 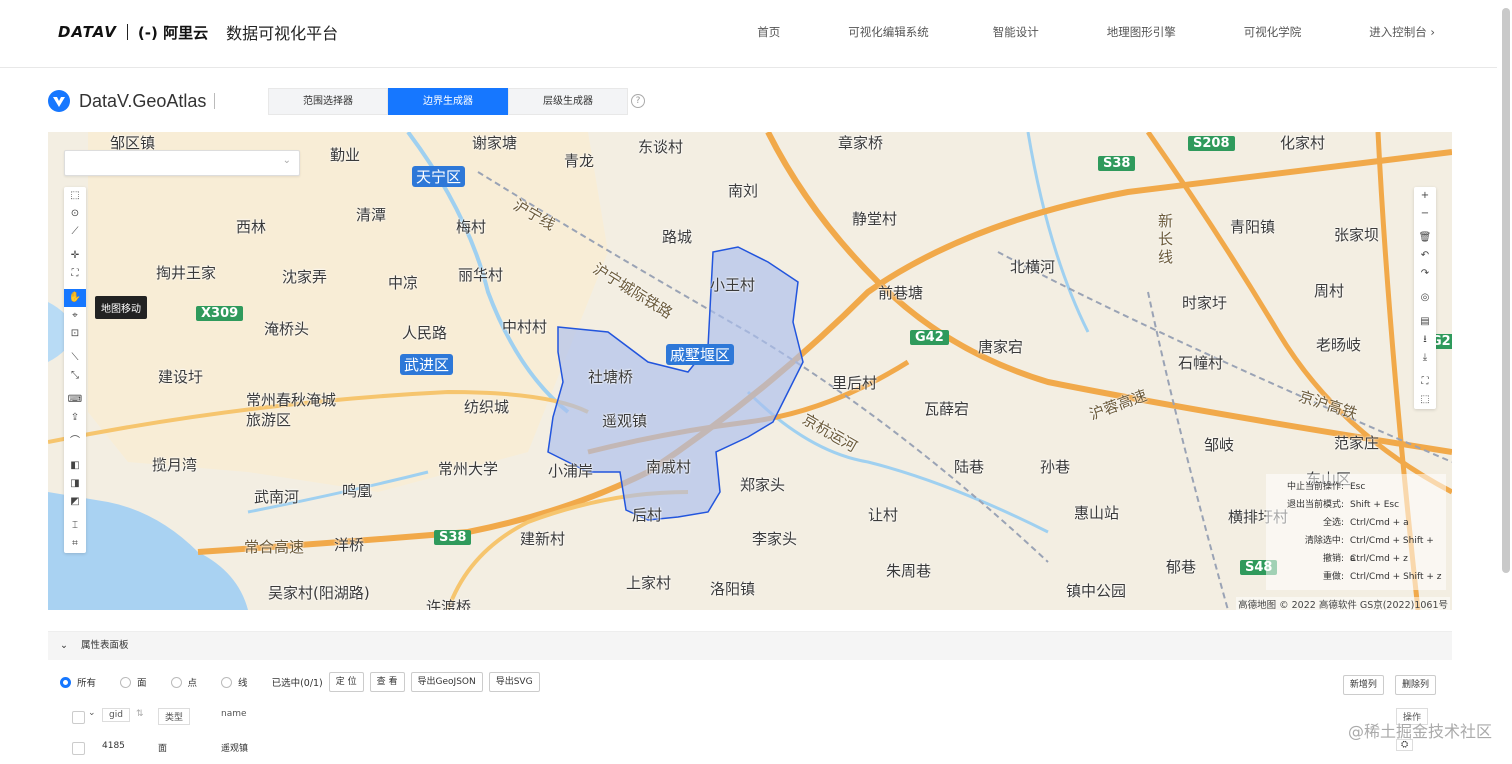 I want to click on place-label: 章家桥, so click(x=861, y=143).